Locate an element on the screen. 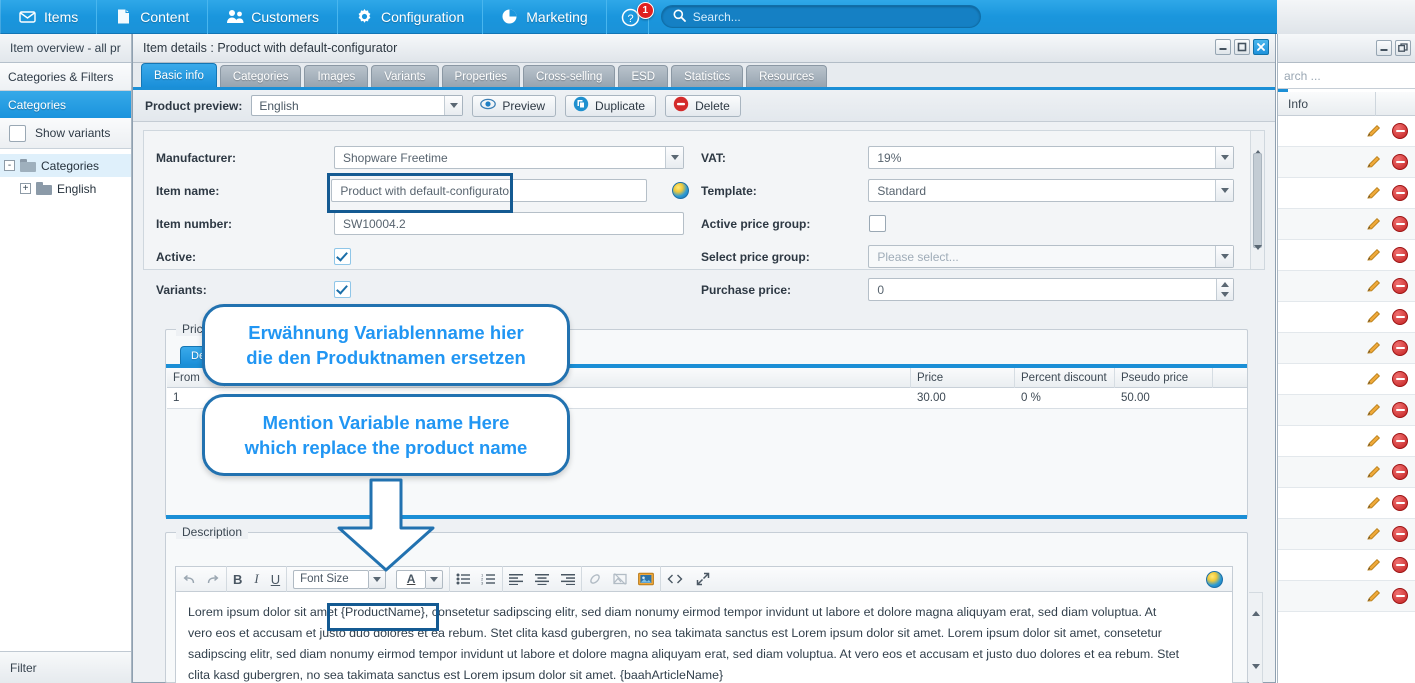 The width and height of the screenshot is (1415, 683). collapse-icon: - is located at coordinates (9, 165).